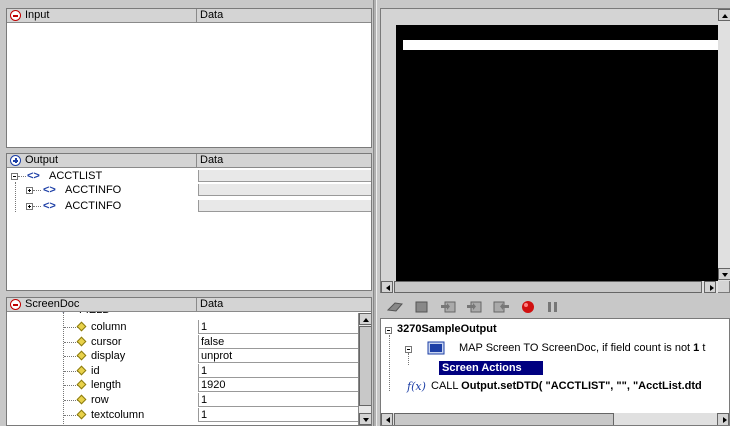 The height and width of the screenshot is (426, 730). I want to click on screendoc-data-column-header: Data, so click(284, 304).